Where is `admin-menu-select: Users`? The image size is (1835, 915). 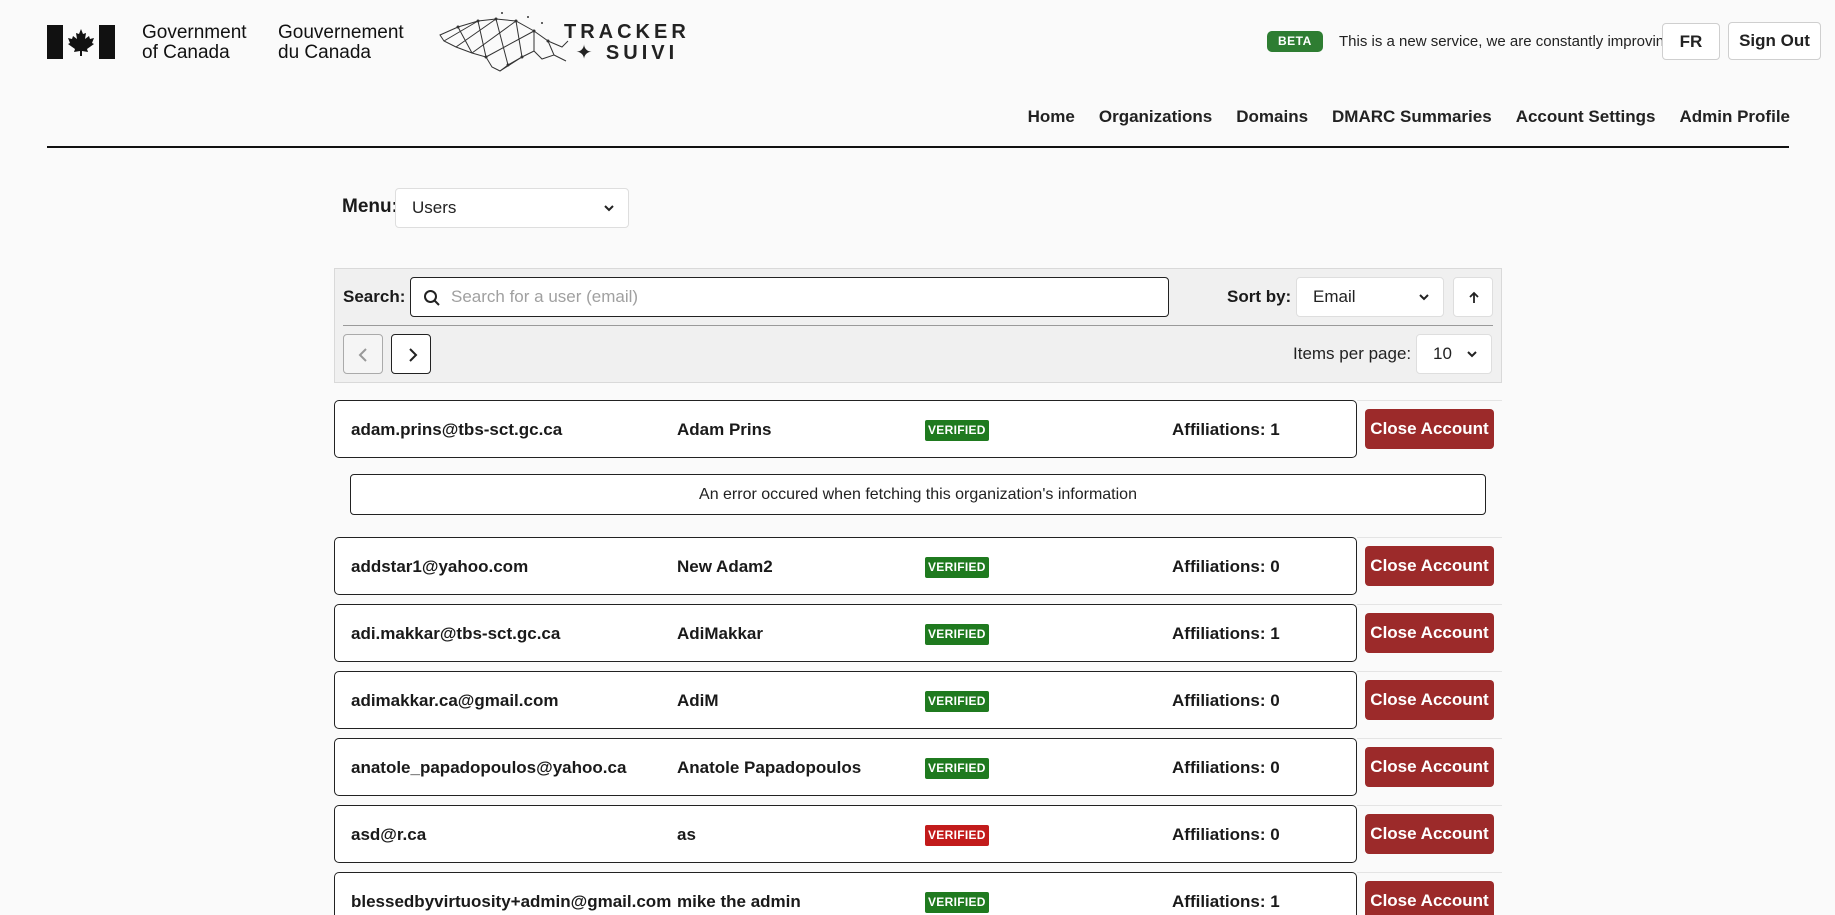
admin-menu-select: Users is located at coordinates (512, 208).